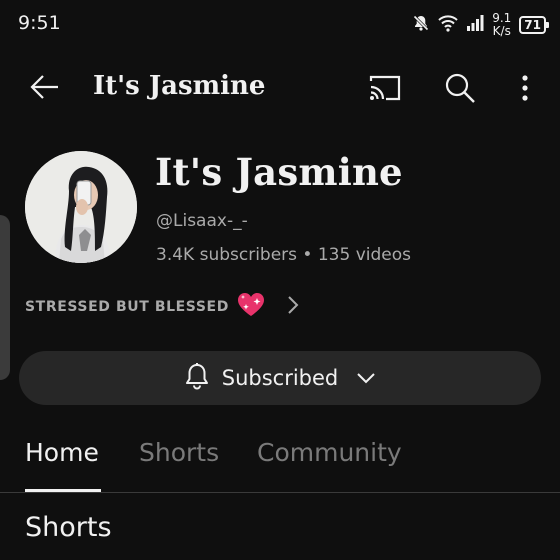  I want to click on channel-description-text: STRESSED BUT BLESSED, so click(127, 307).